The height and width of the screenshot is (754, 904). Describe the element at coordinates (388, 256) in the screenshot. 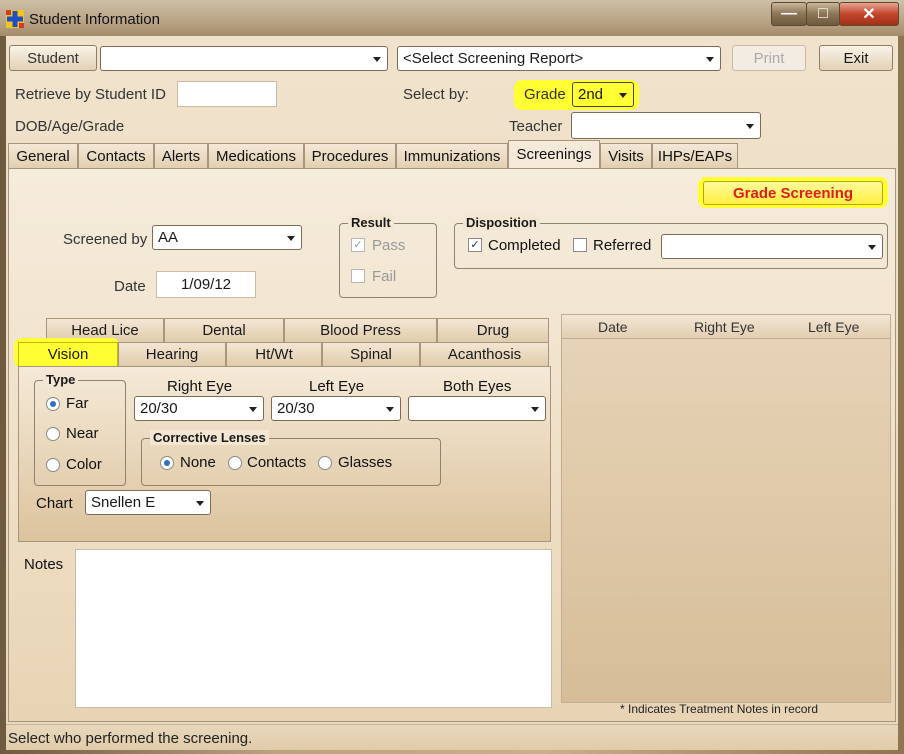

I see `result-group: Result` at that location.